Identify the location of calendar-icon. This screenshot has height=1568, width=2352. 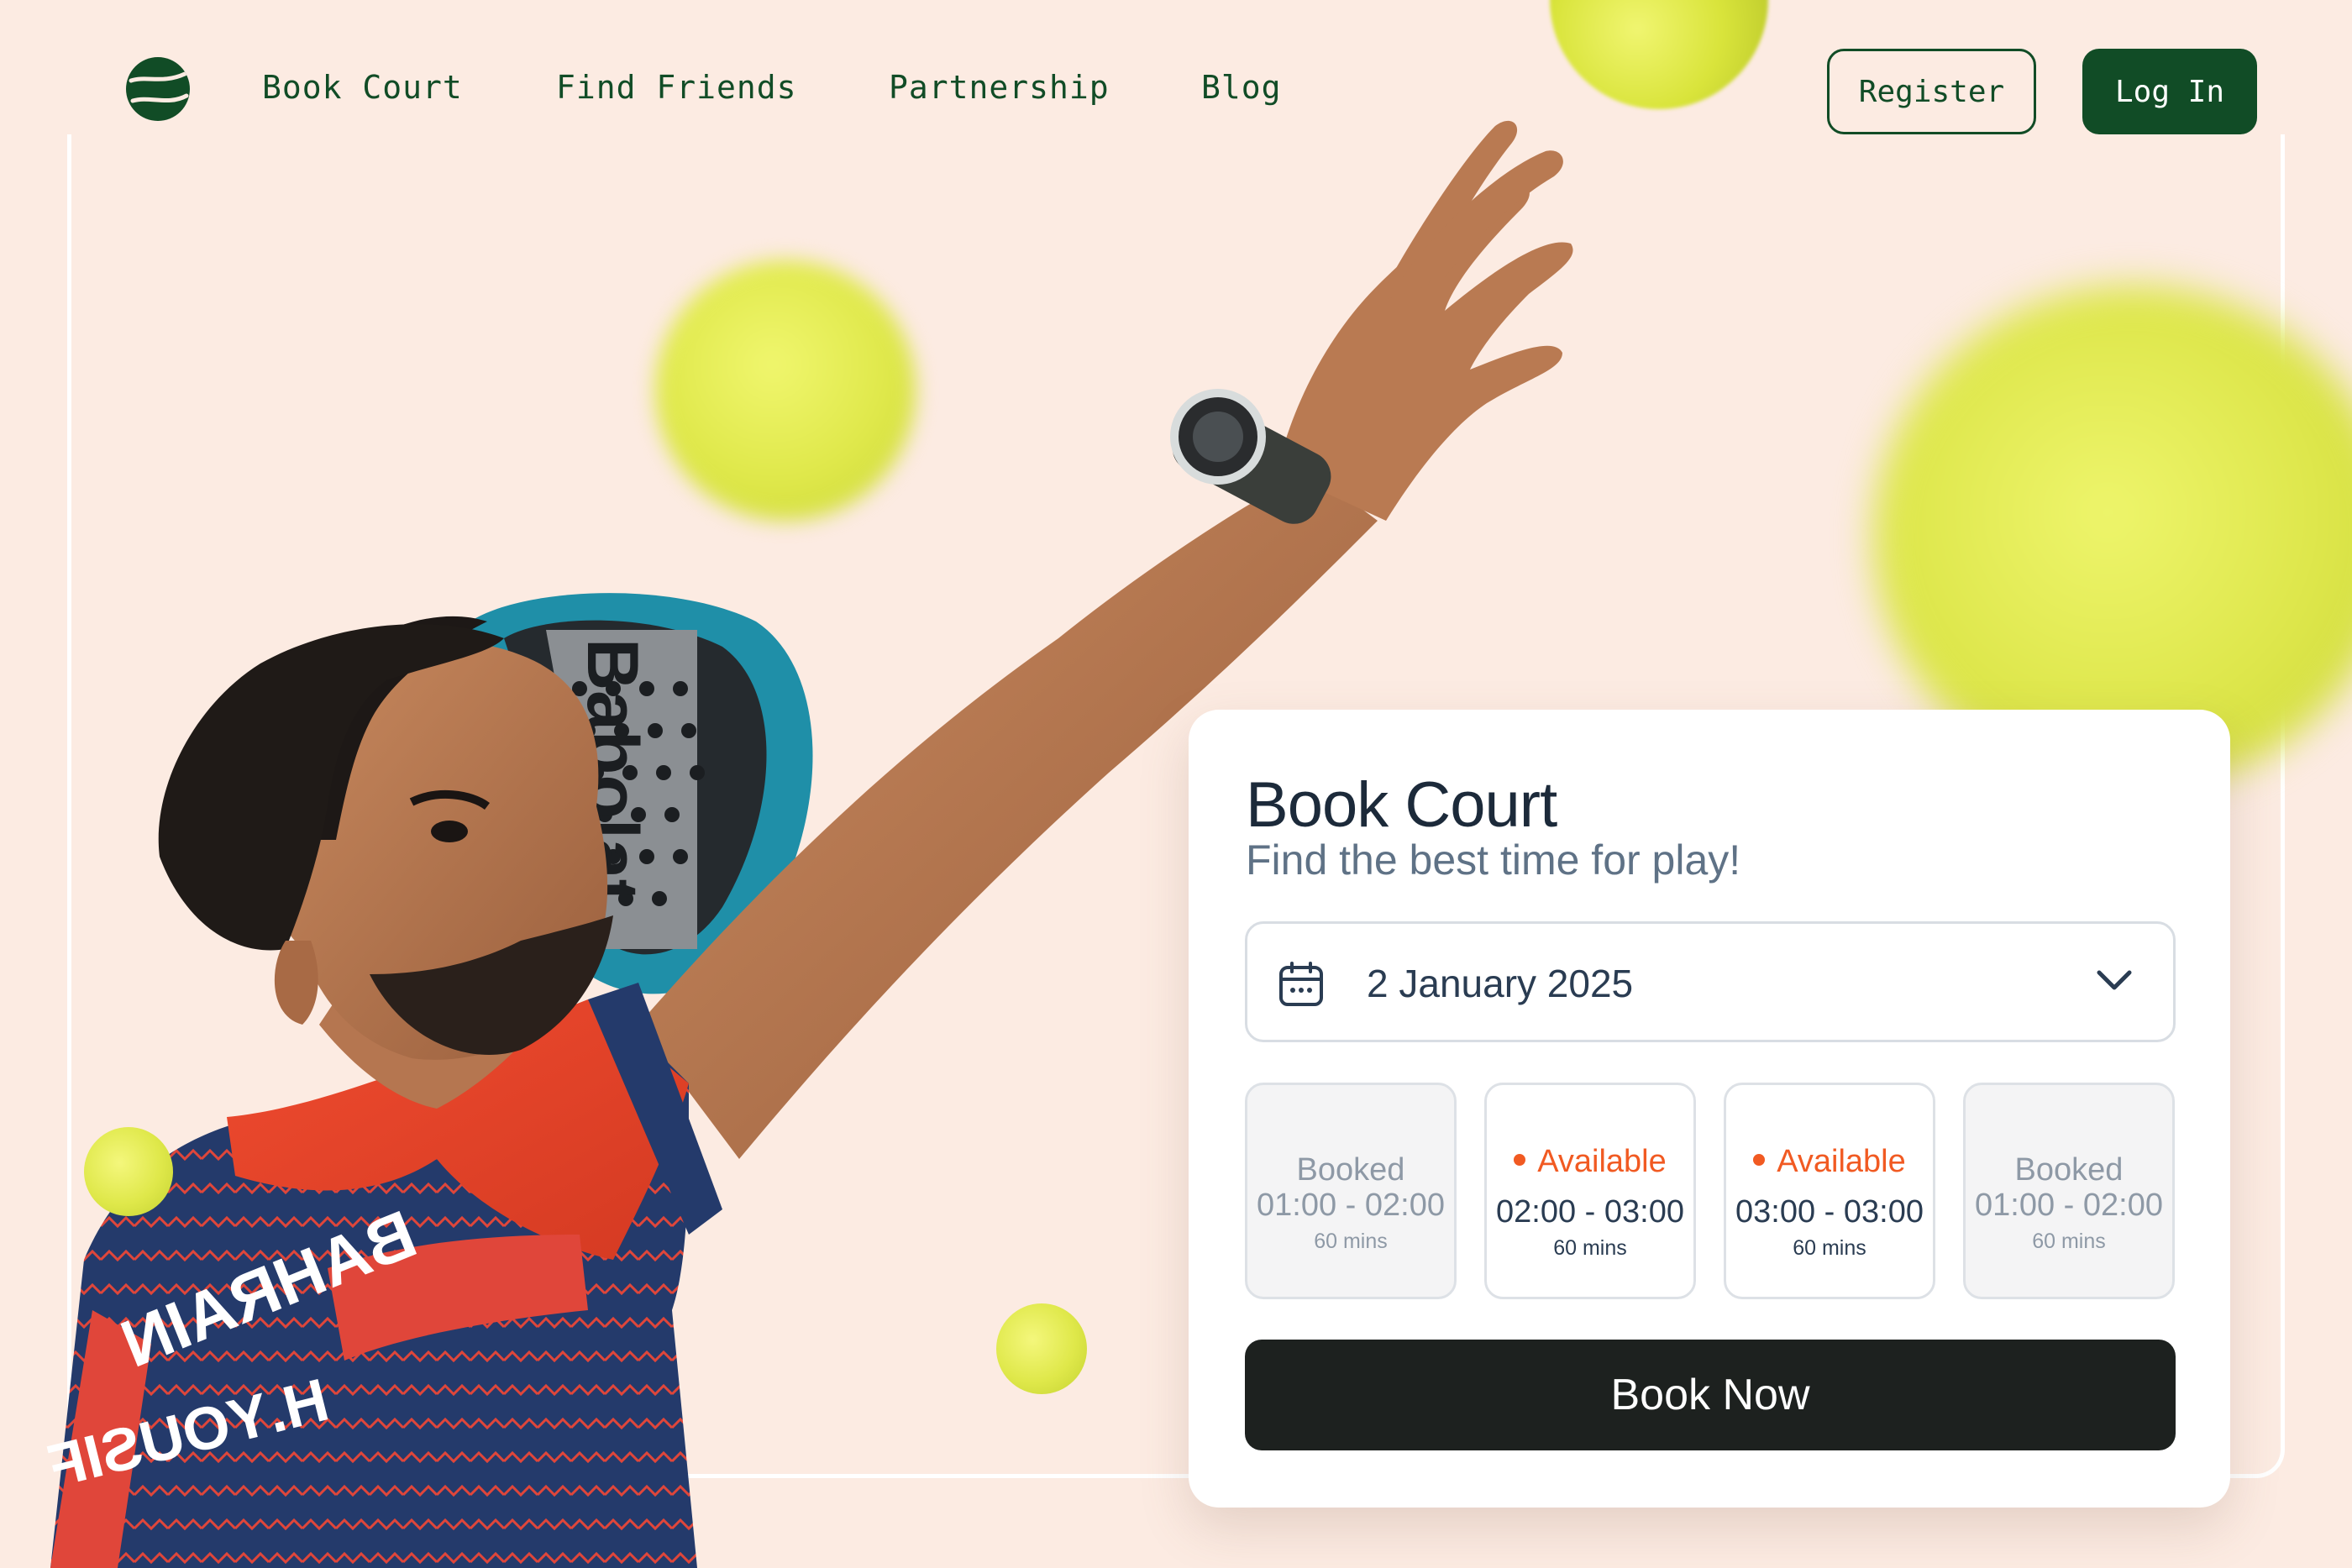
(1301, 984).